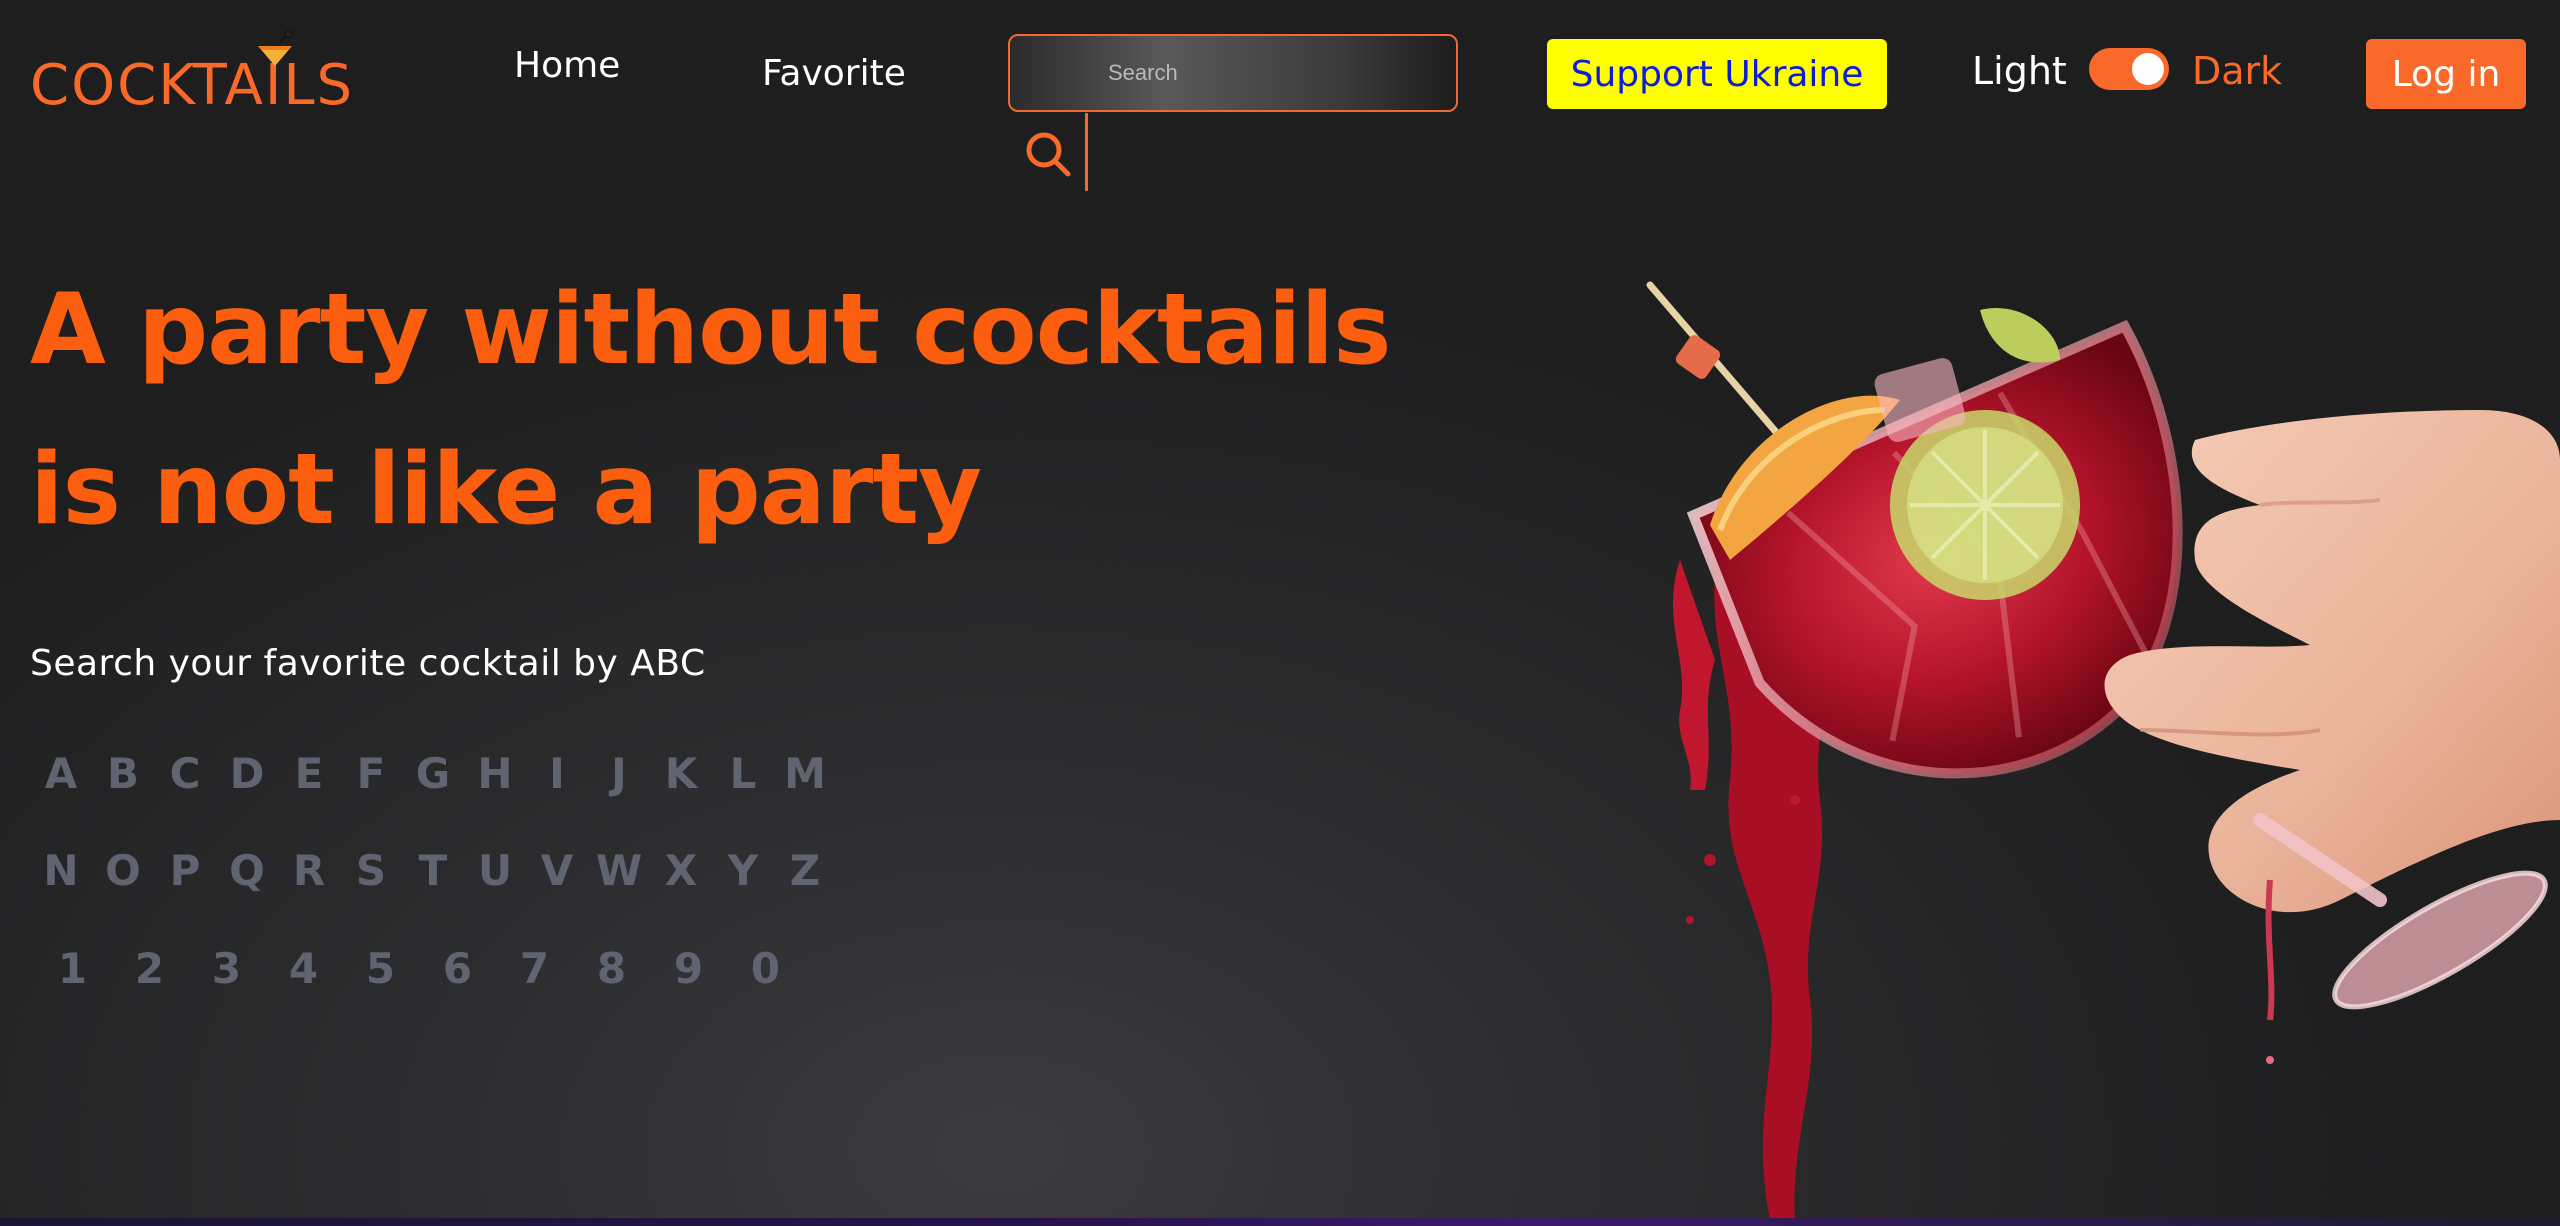  Describe the element at coordinates (368, 663) in the screenshot. I see `abc-search-label: Search your favorite cocktail by ABC` at that location.